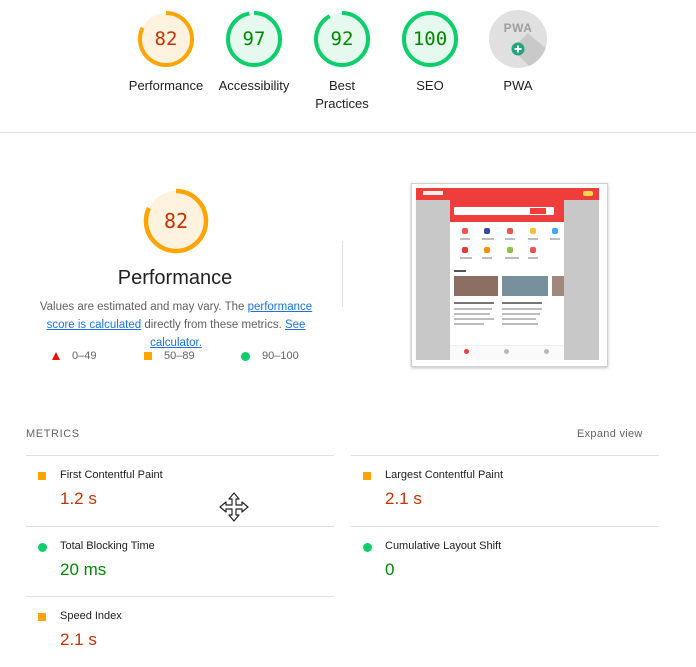 This screenshot has width=696, height=667. I want to click on triangle-icon, so click(56, 356).